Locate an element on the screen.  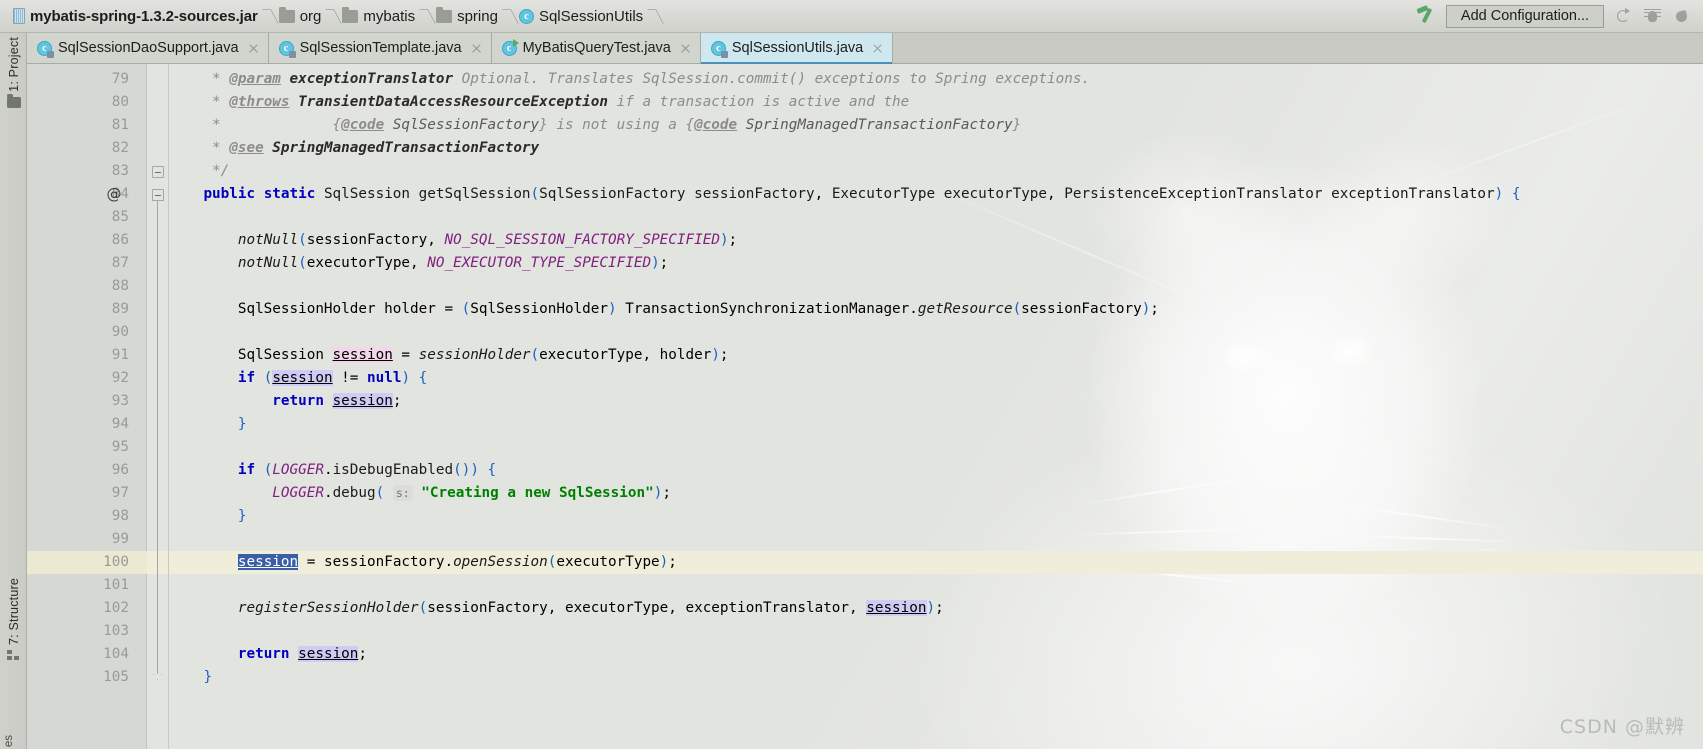
code-line: * @see SpringManagedTransactionFactory is located at coordinates (936, 148).